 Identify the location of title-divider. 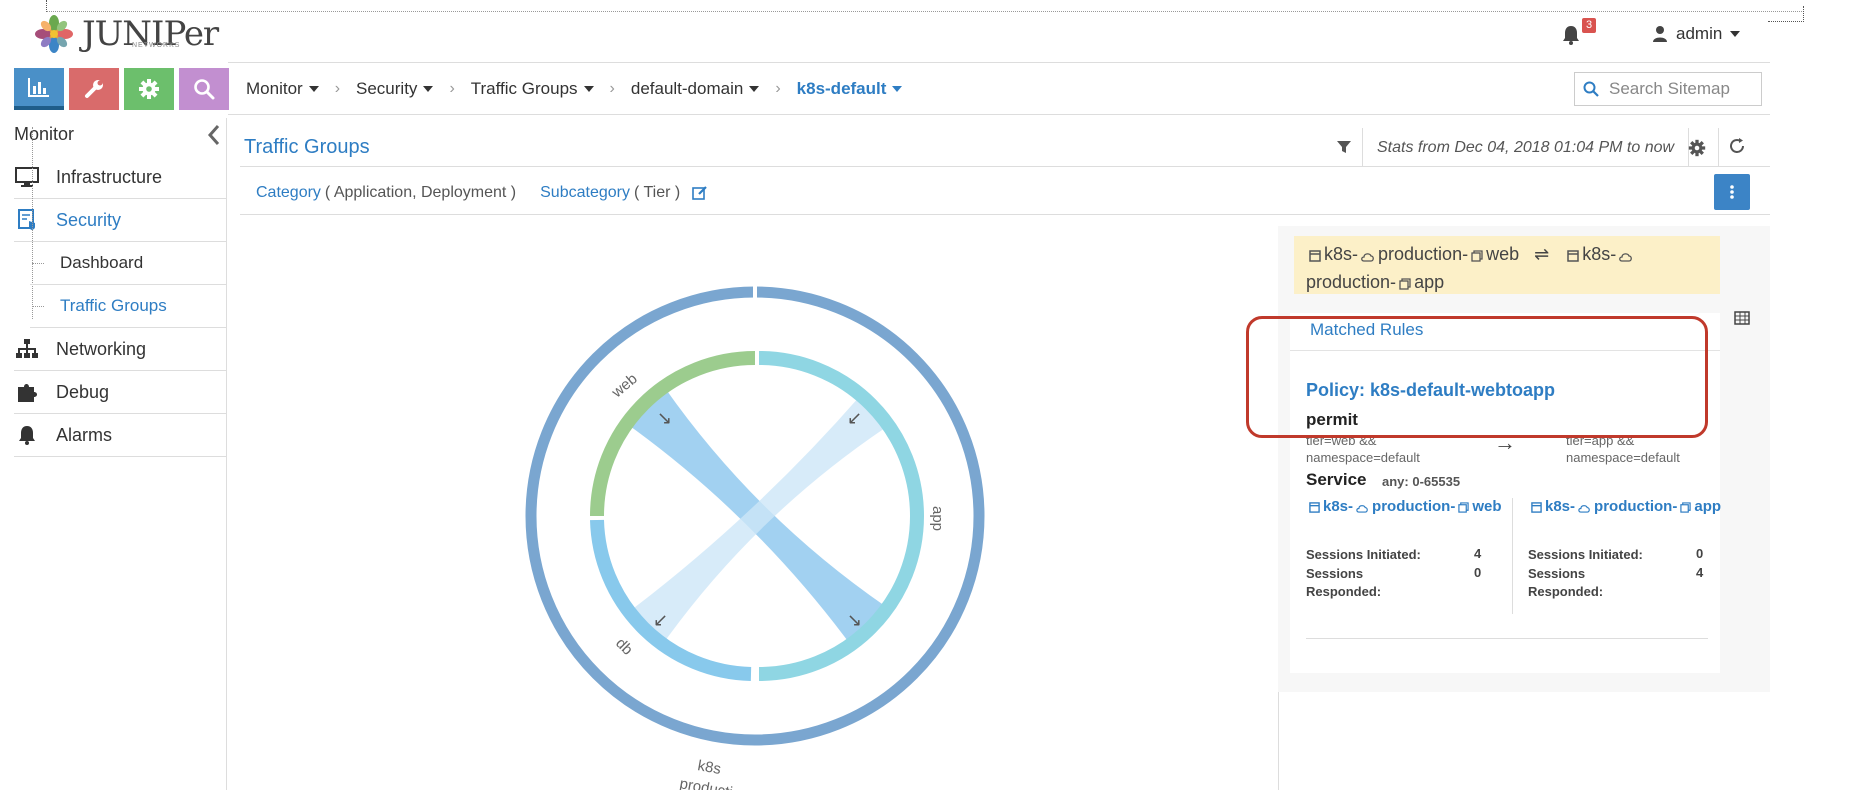
(1005, 166).